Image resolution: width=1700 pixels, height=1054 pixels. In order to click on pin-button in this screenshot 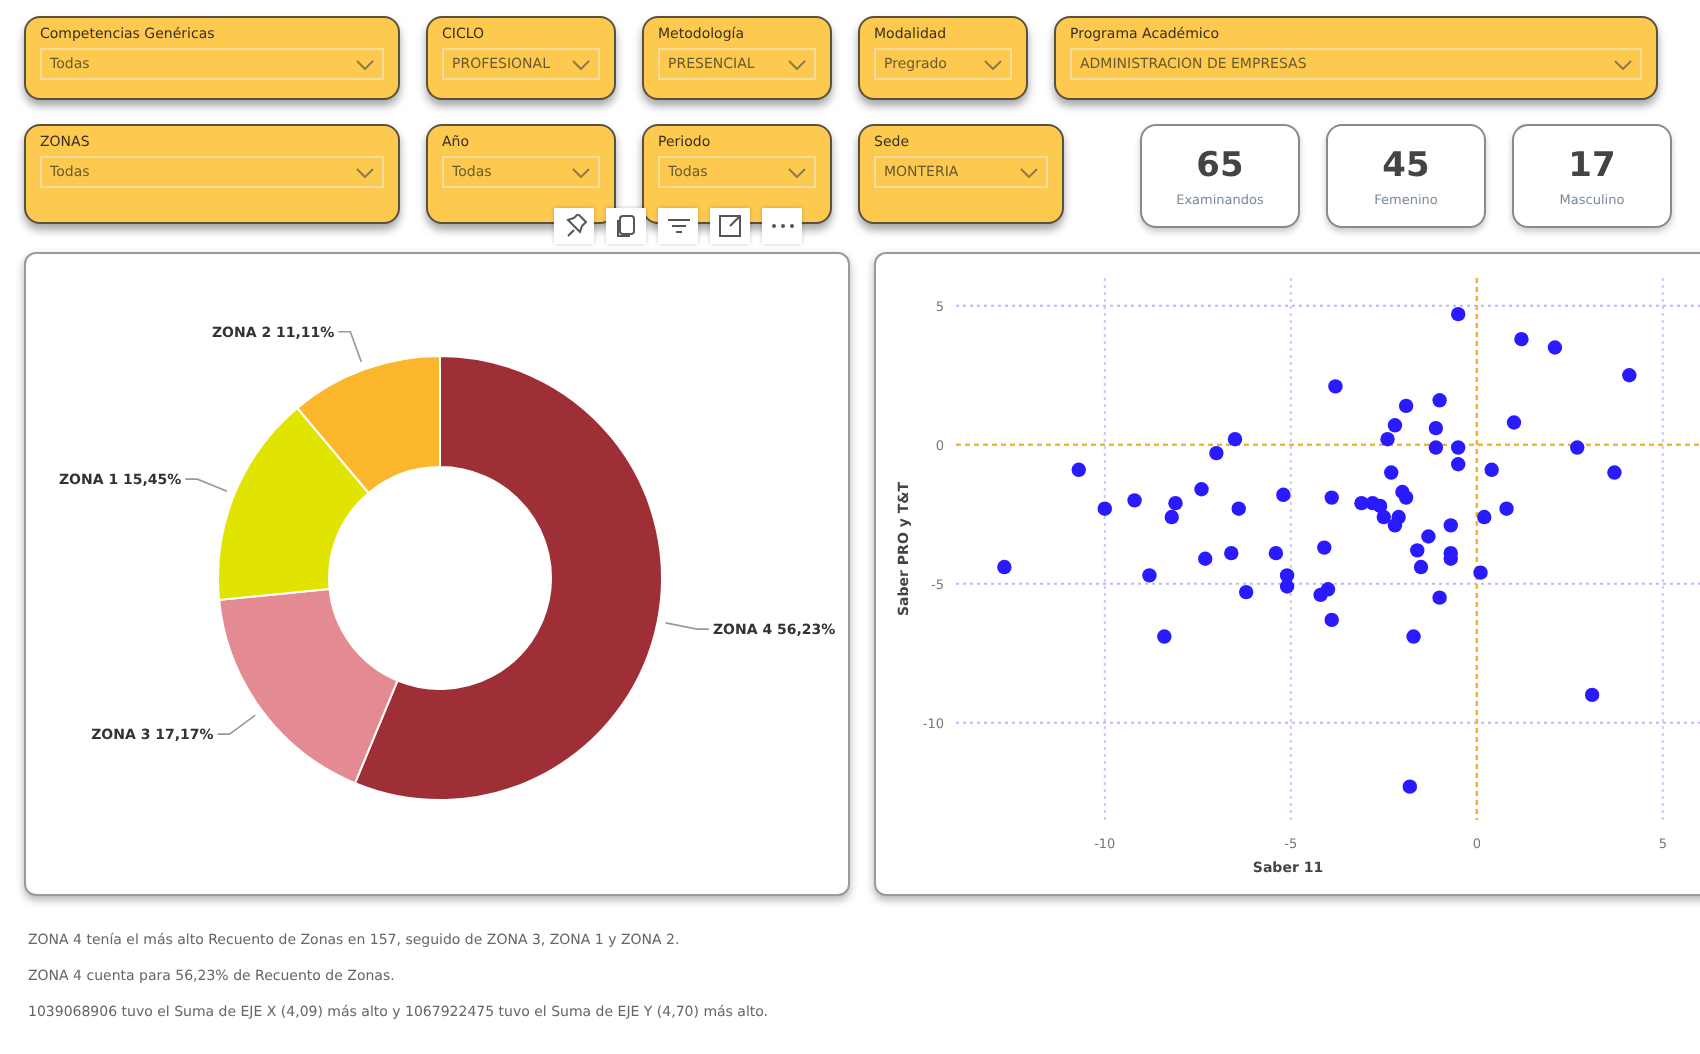, I will do `click(574, 226)`.